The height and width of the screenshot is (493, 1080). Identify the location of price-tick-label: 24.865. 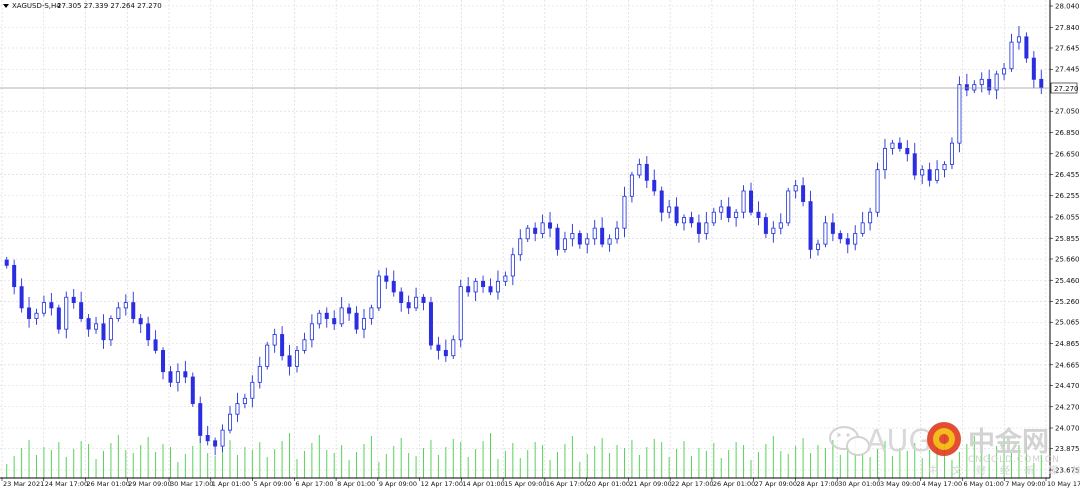
(1067, 344).